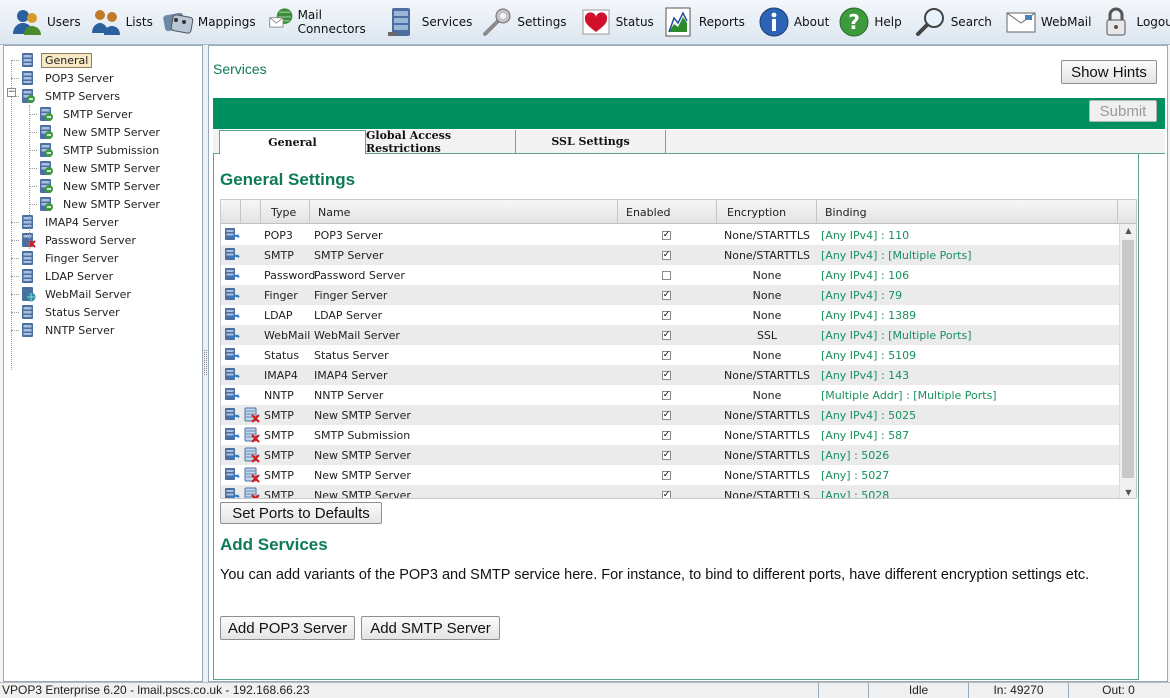 This screenshot has height=698, width=1170. What do you see at coordinates (68, 276) in the screenshot?
I see `tree-item-ldap-server: LDAP Server` at bounding box center [68, 276].